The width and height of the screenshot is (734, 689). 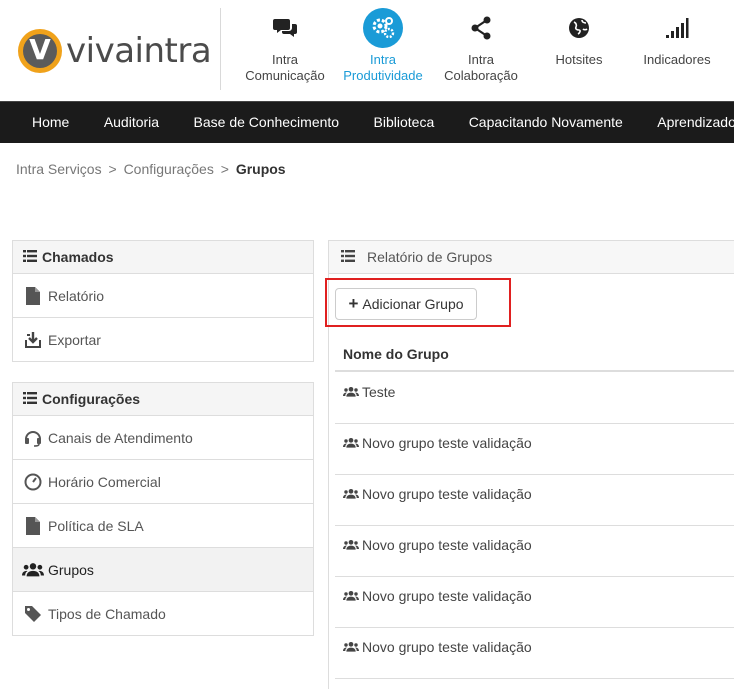 What do you see at coordinates (163, 438) in the screenshot?
I see `sidebar-item-canais-de-atendimento: Canais de Atendimento` at bounding box center [163, 438].